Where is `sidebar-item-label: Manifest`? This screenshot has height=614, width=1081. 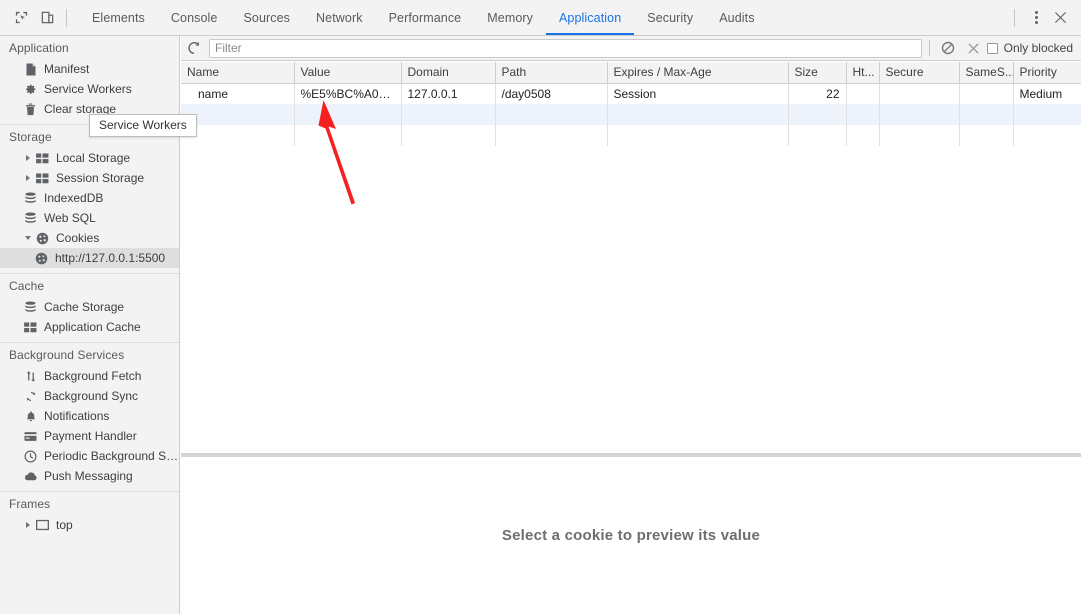 sidebar-item-label: Manifest is located at coordinates (67, 69).